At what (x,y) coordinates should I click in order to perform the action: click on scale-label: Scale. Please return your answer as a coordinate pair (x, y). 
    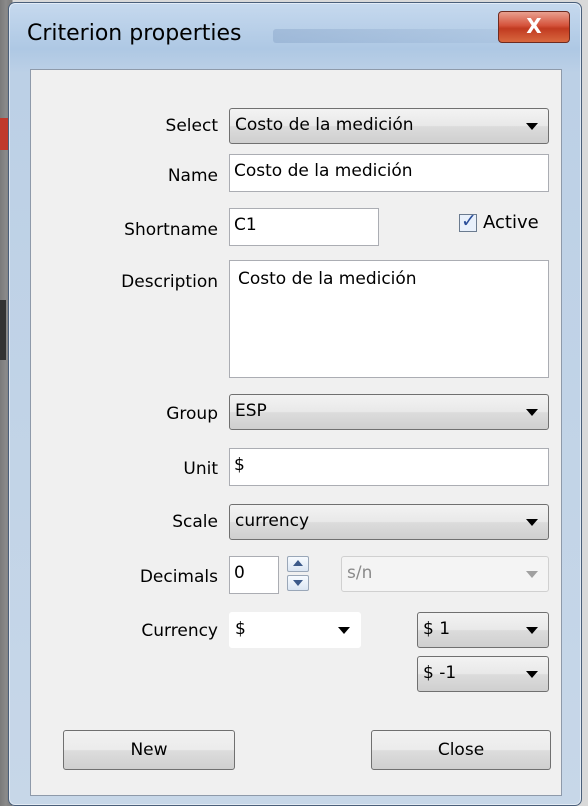
    Looking at the image, I should click on (195, 522).